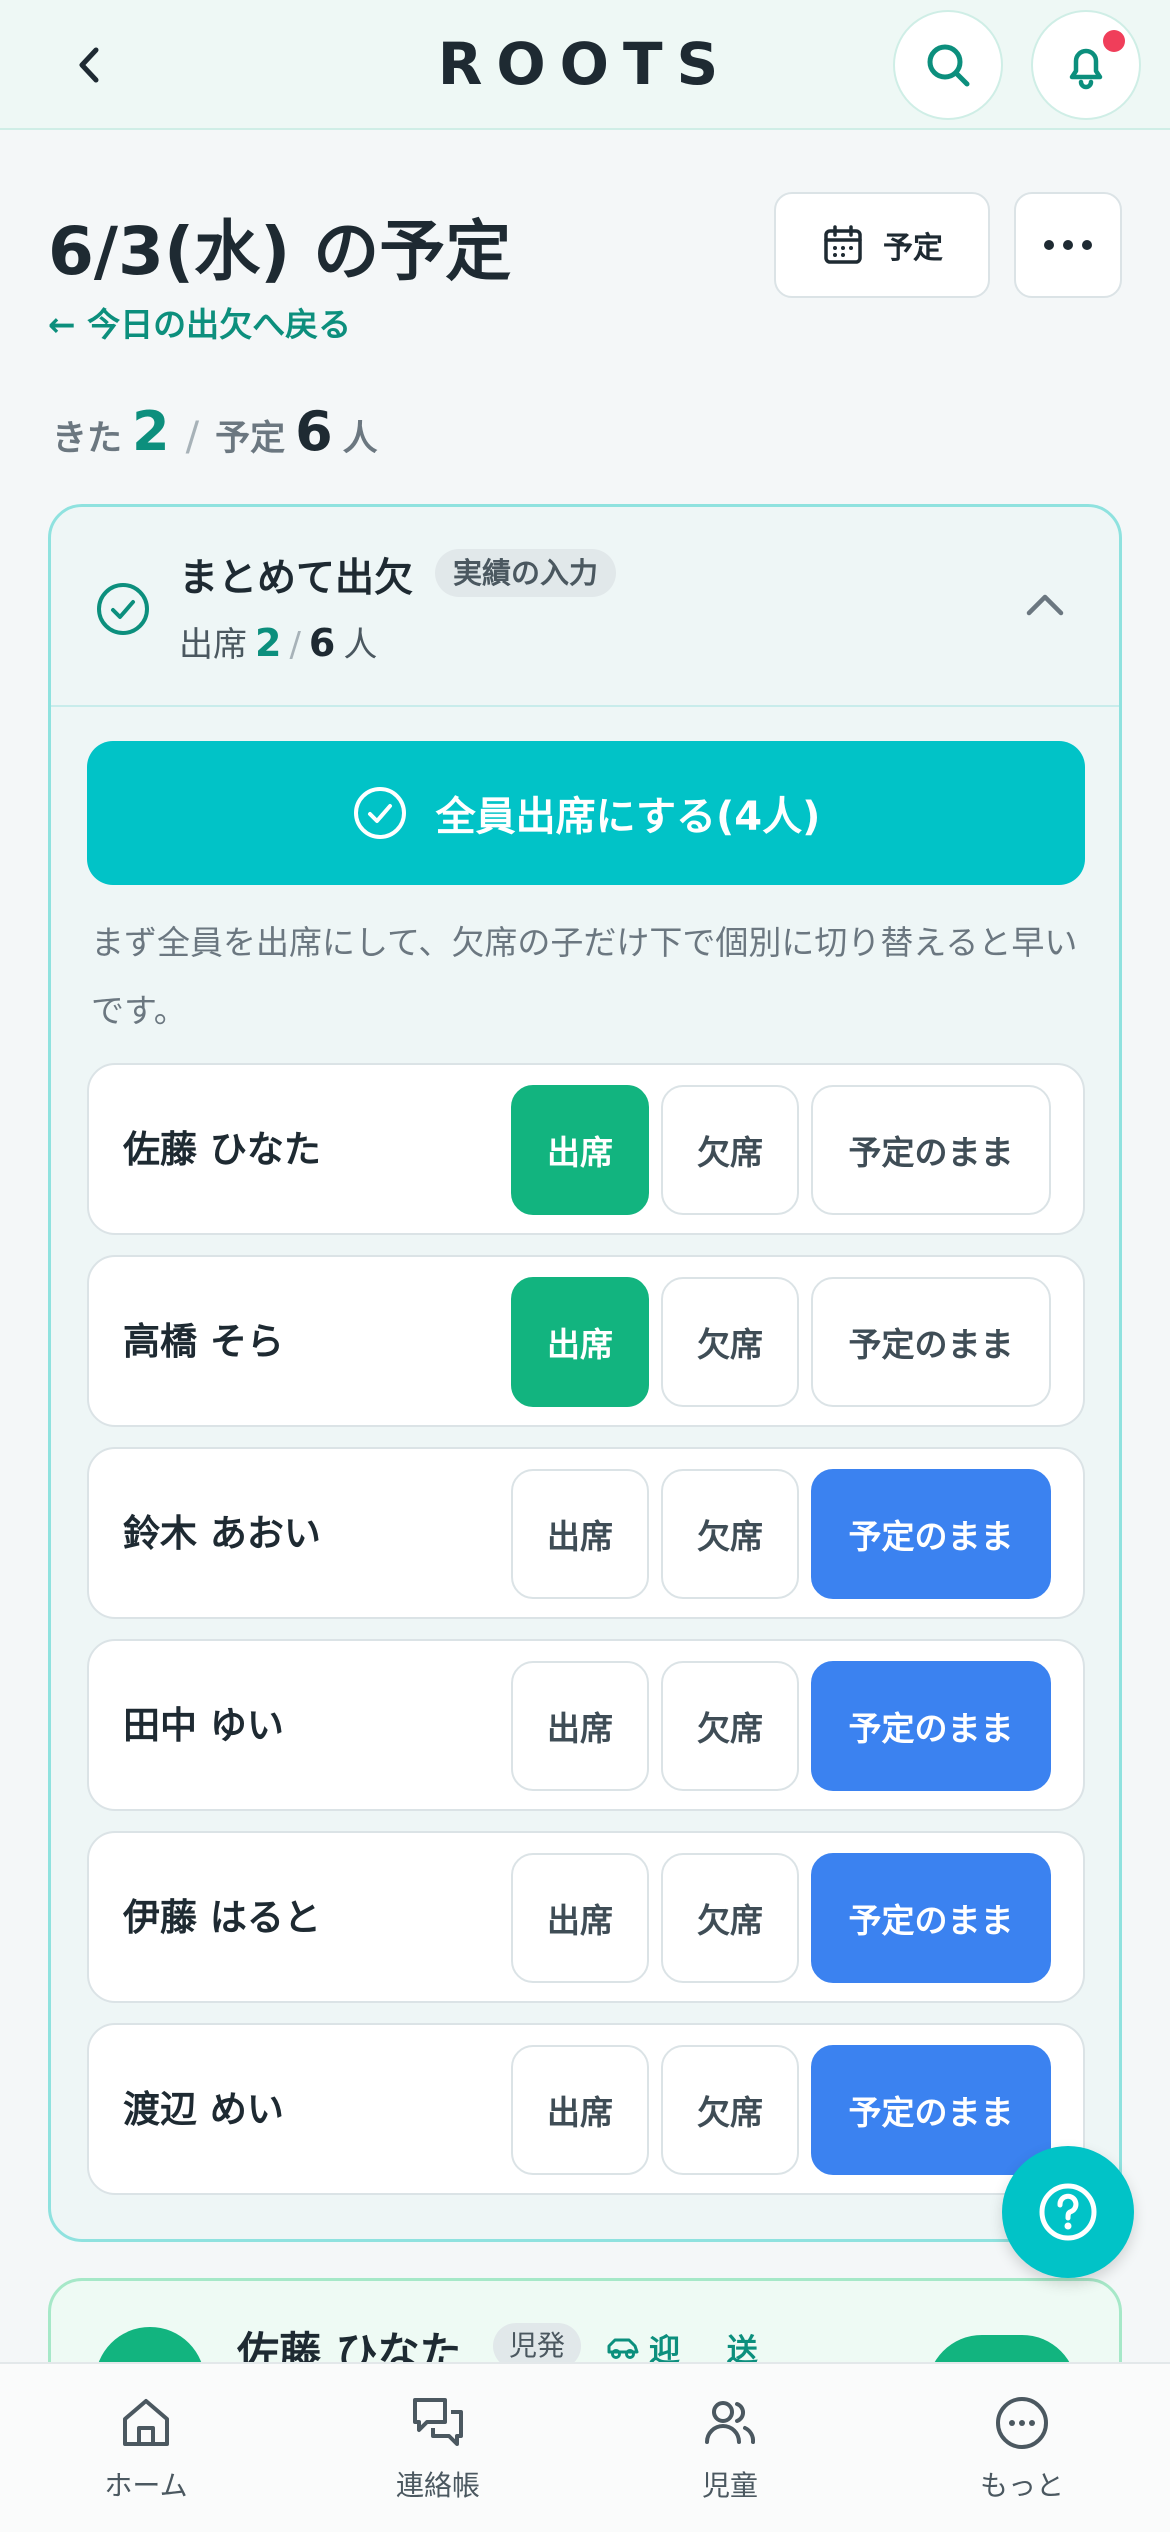  What do you see at coordinates (730, 2422) in the screenshot?
I see `users-icon` at bounding box center [730, 2422].